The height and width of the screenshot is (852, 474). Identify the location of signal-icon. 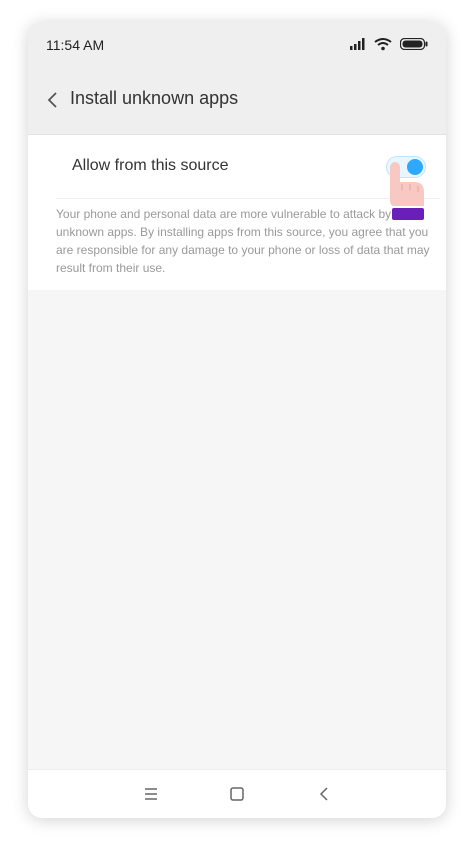
(357, 44).